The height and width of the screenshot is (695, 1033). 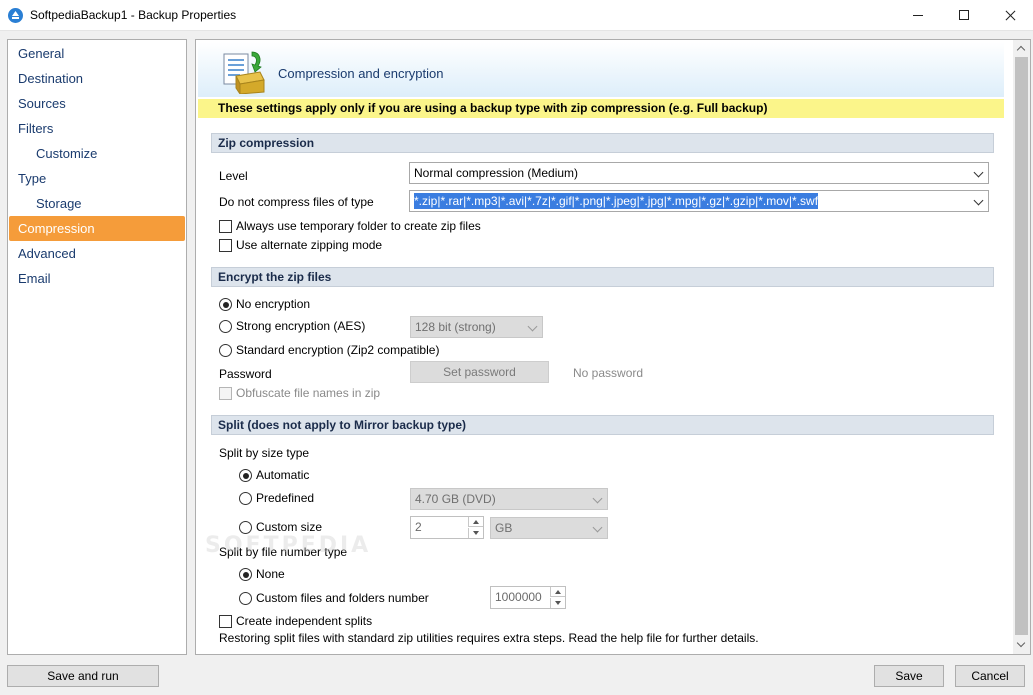 What do you see at coordinates (283, 475) in the screenshot?
I see `split-automatic-label: Automatic` at bounding box center [283, 475].